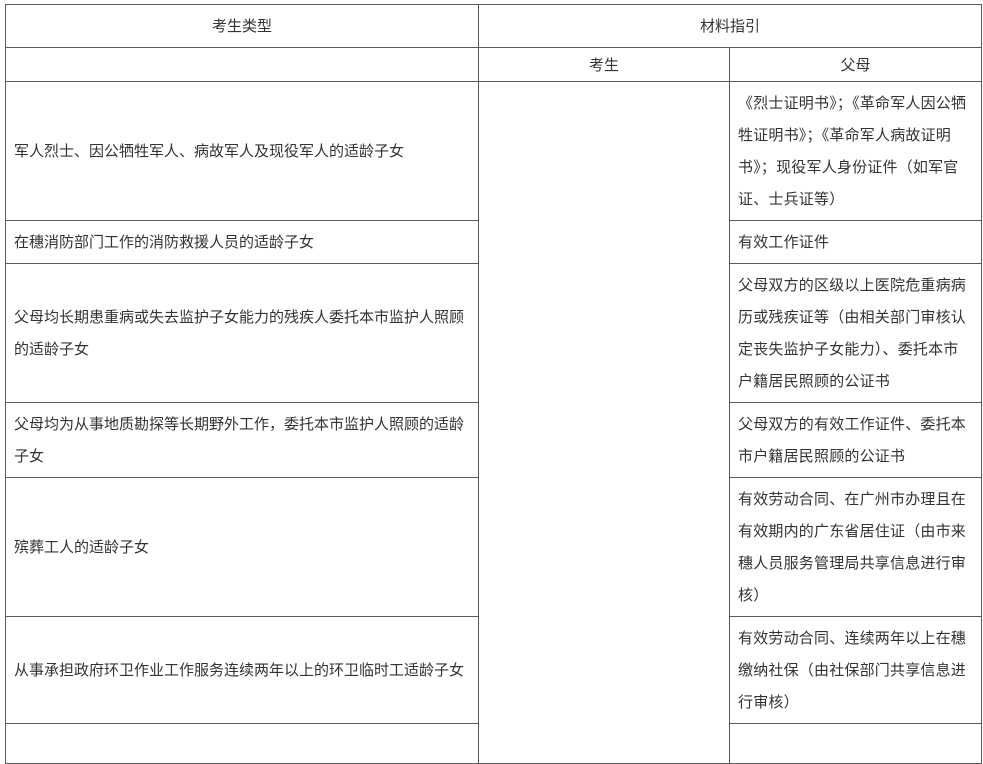 The image size is (983, 764). Describe the element at coordinates (242, 26) in the screenshot. I see `header-student-type: 考生类型` at that location.